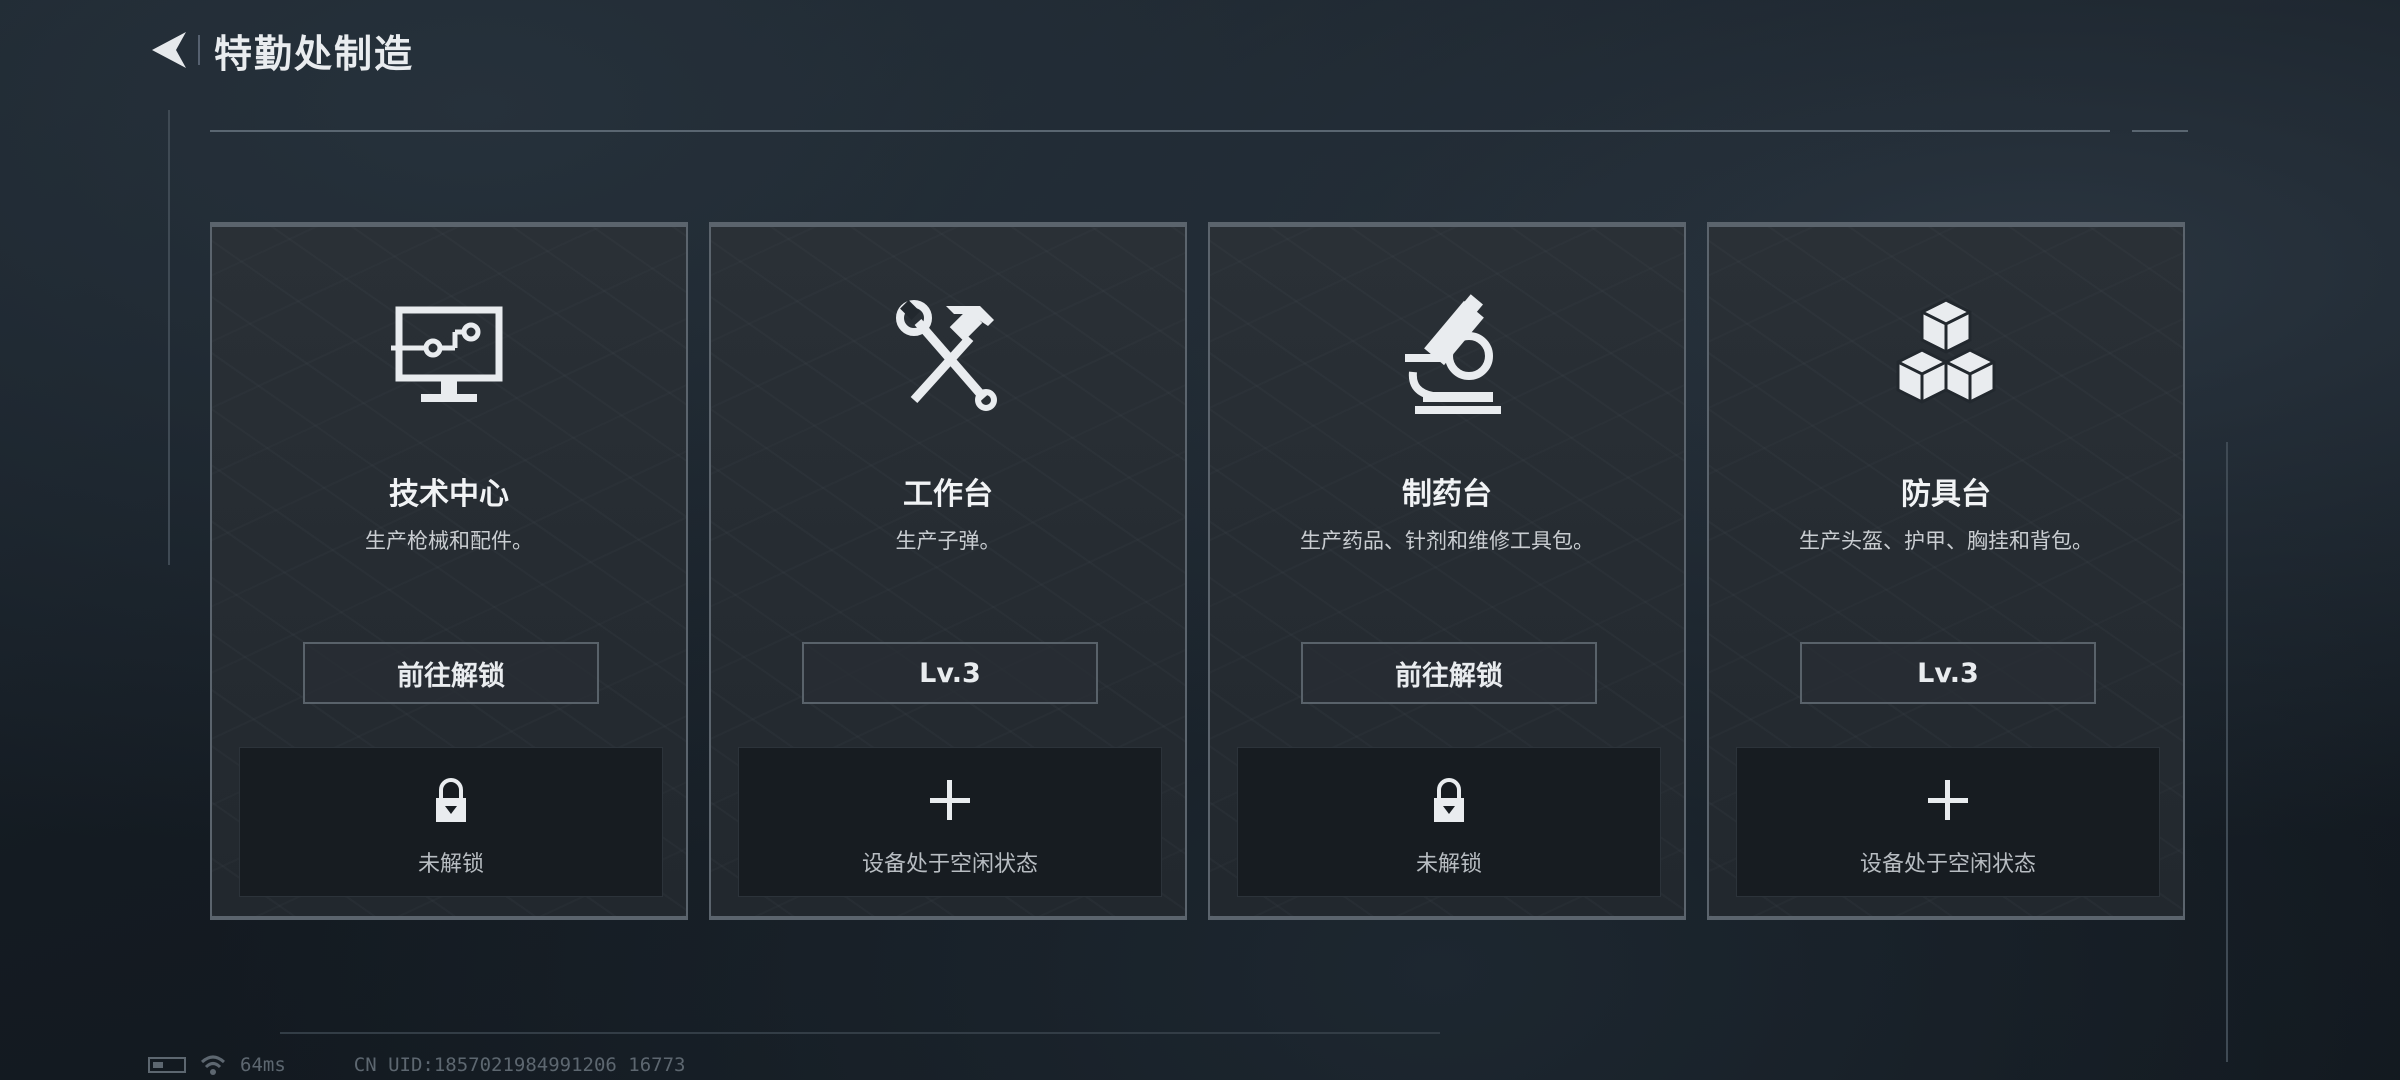  Describe the element at coordinates (1447, 541) in the screenshot. I see `card-description: 生产药品、针剂和维修工具包。` at that location.